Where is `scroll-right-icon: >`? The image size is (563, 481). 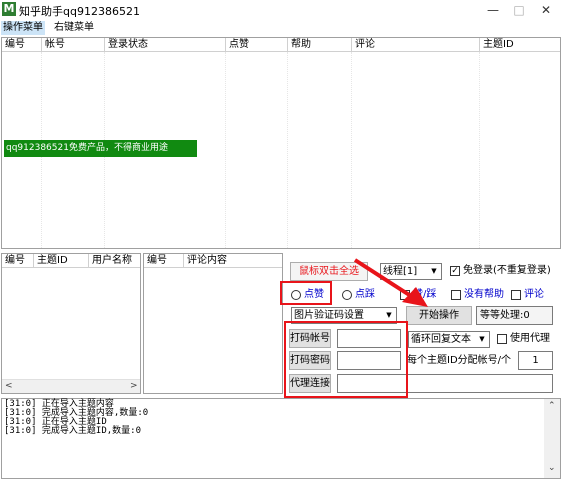 scroll-right-icon: > is located at coordinates (134, 386).